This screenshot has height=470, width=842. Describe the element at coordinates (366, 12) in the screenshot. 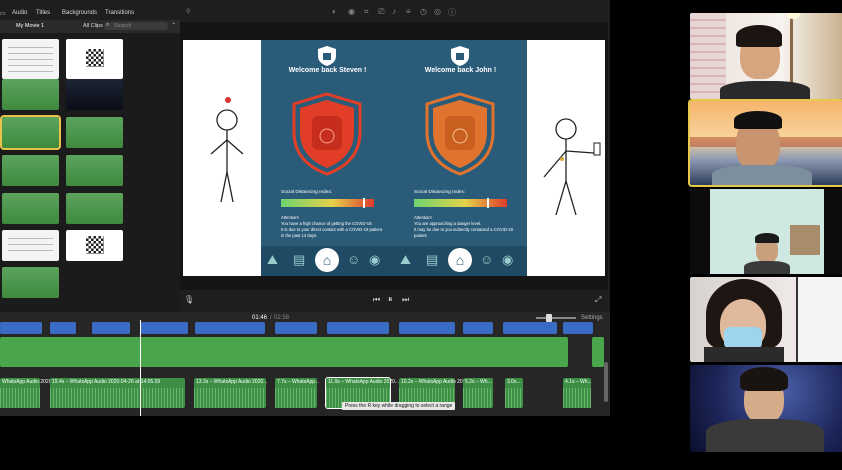

I see `crop-icon: ⌗` at that location.